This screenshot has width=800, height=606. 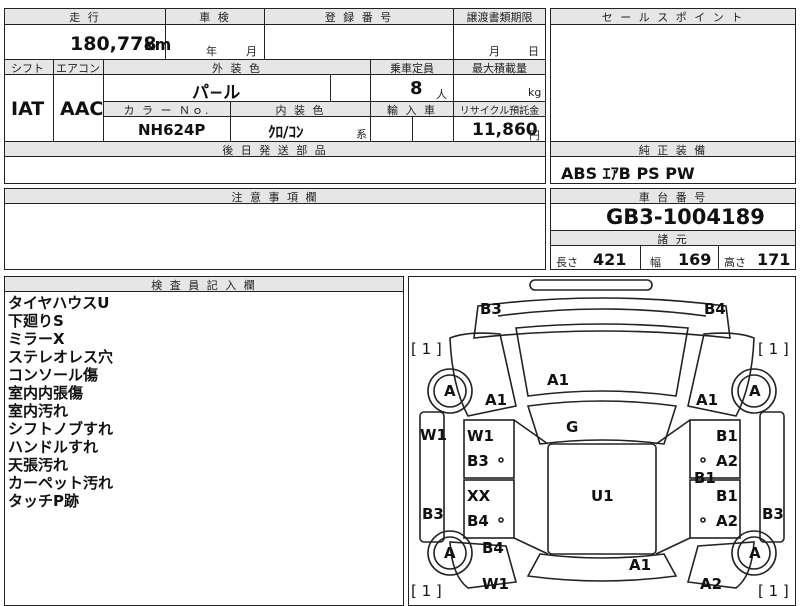 What do you see at coordinates (499, 111) in the screenshot?
I see `recycle-header: リサイクル預託金` at bounding box center [499, 111].